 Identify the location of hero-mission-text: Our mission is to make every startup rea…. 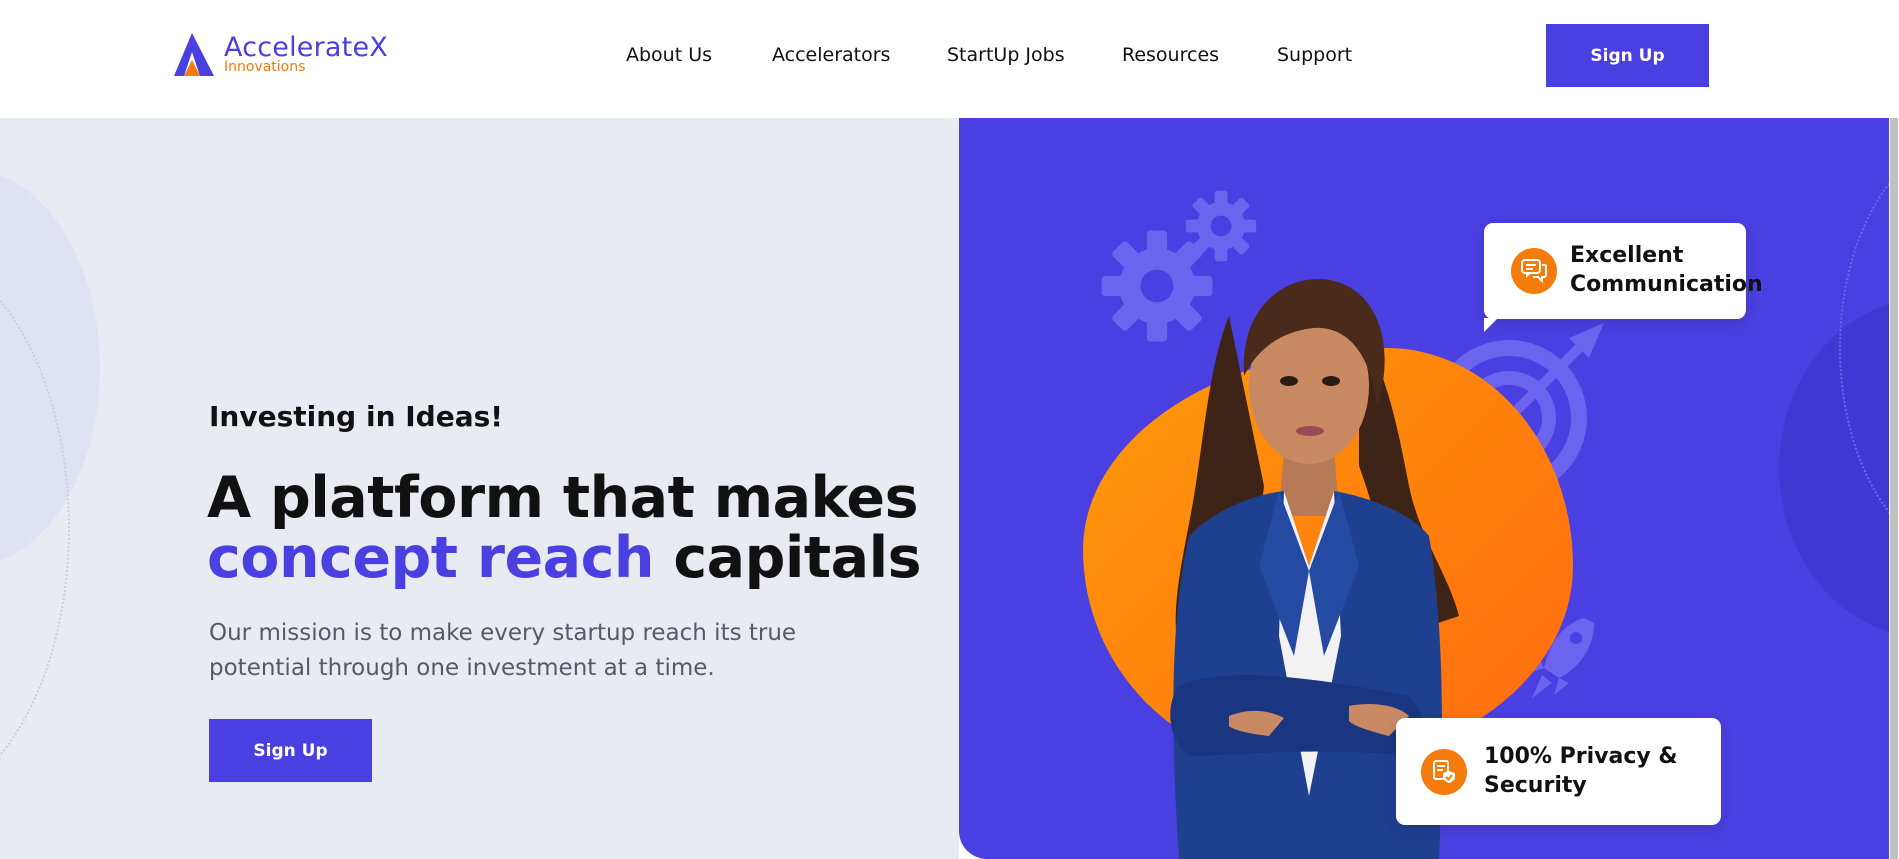
(503, 650).